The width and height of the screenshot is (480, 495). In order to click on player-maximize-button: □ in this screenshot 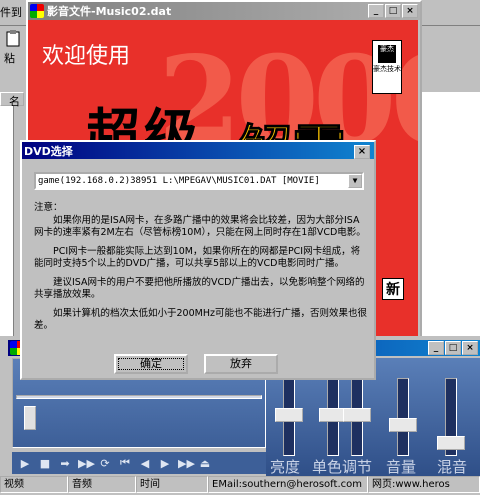, I will do `click(453, 348)`.